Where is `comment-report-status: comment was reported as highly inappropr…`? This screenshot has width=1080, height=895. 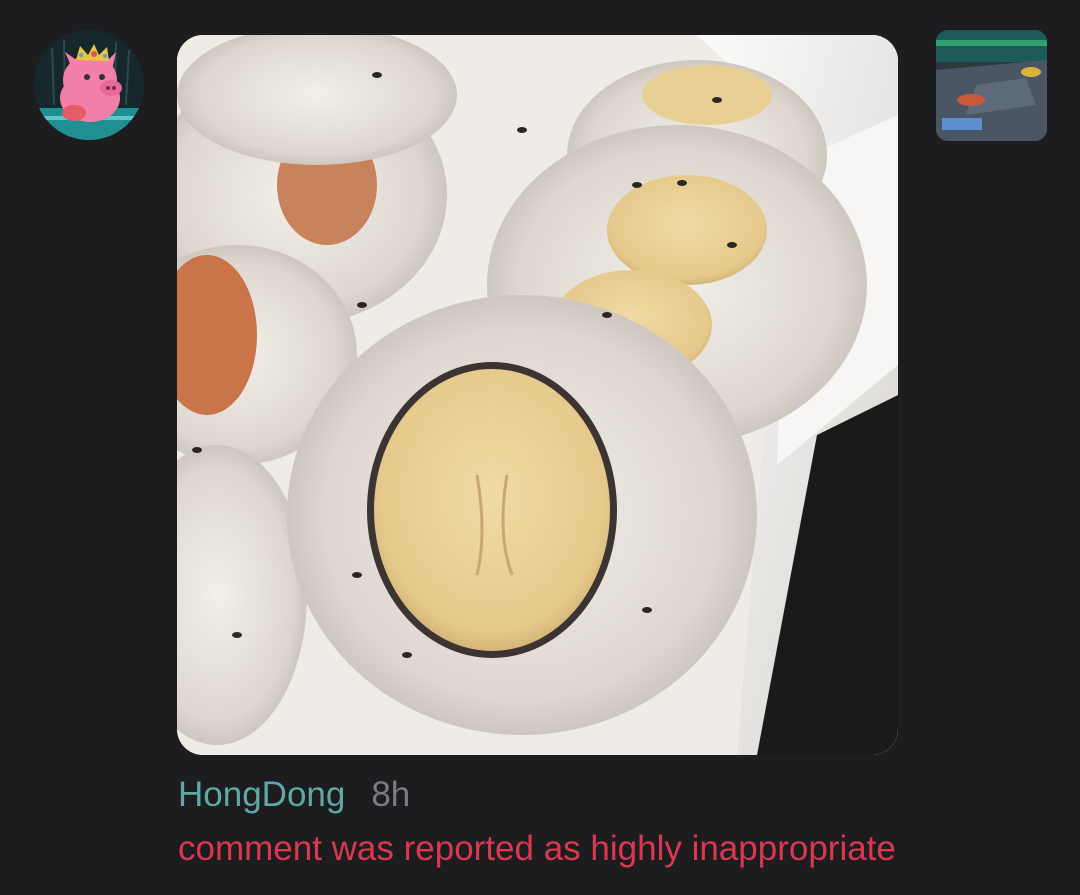 comment-report-status: comment was reported as highly inappropr… is located at coordinates (537, 848).